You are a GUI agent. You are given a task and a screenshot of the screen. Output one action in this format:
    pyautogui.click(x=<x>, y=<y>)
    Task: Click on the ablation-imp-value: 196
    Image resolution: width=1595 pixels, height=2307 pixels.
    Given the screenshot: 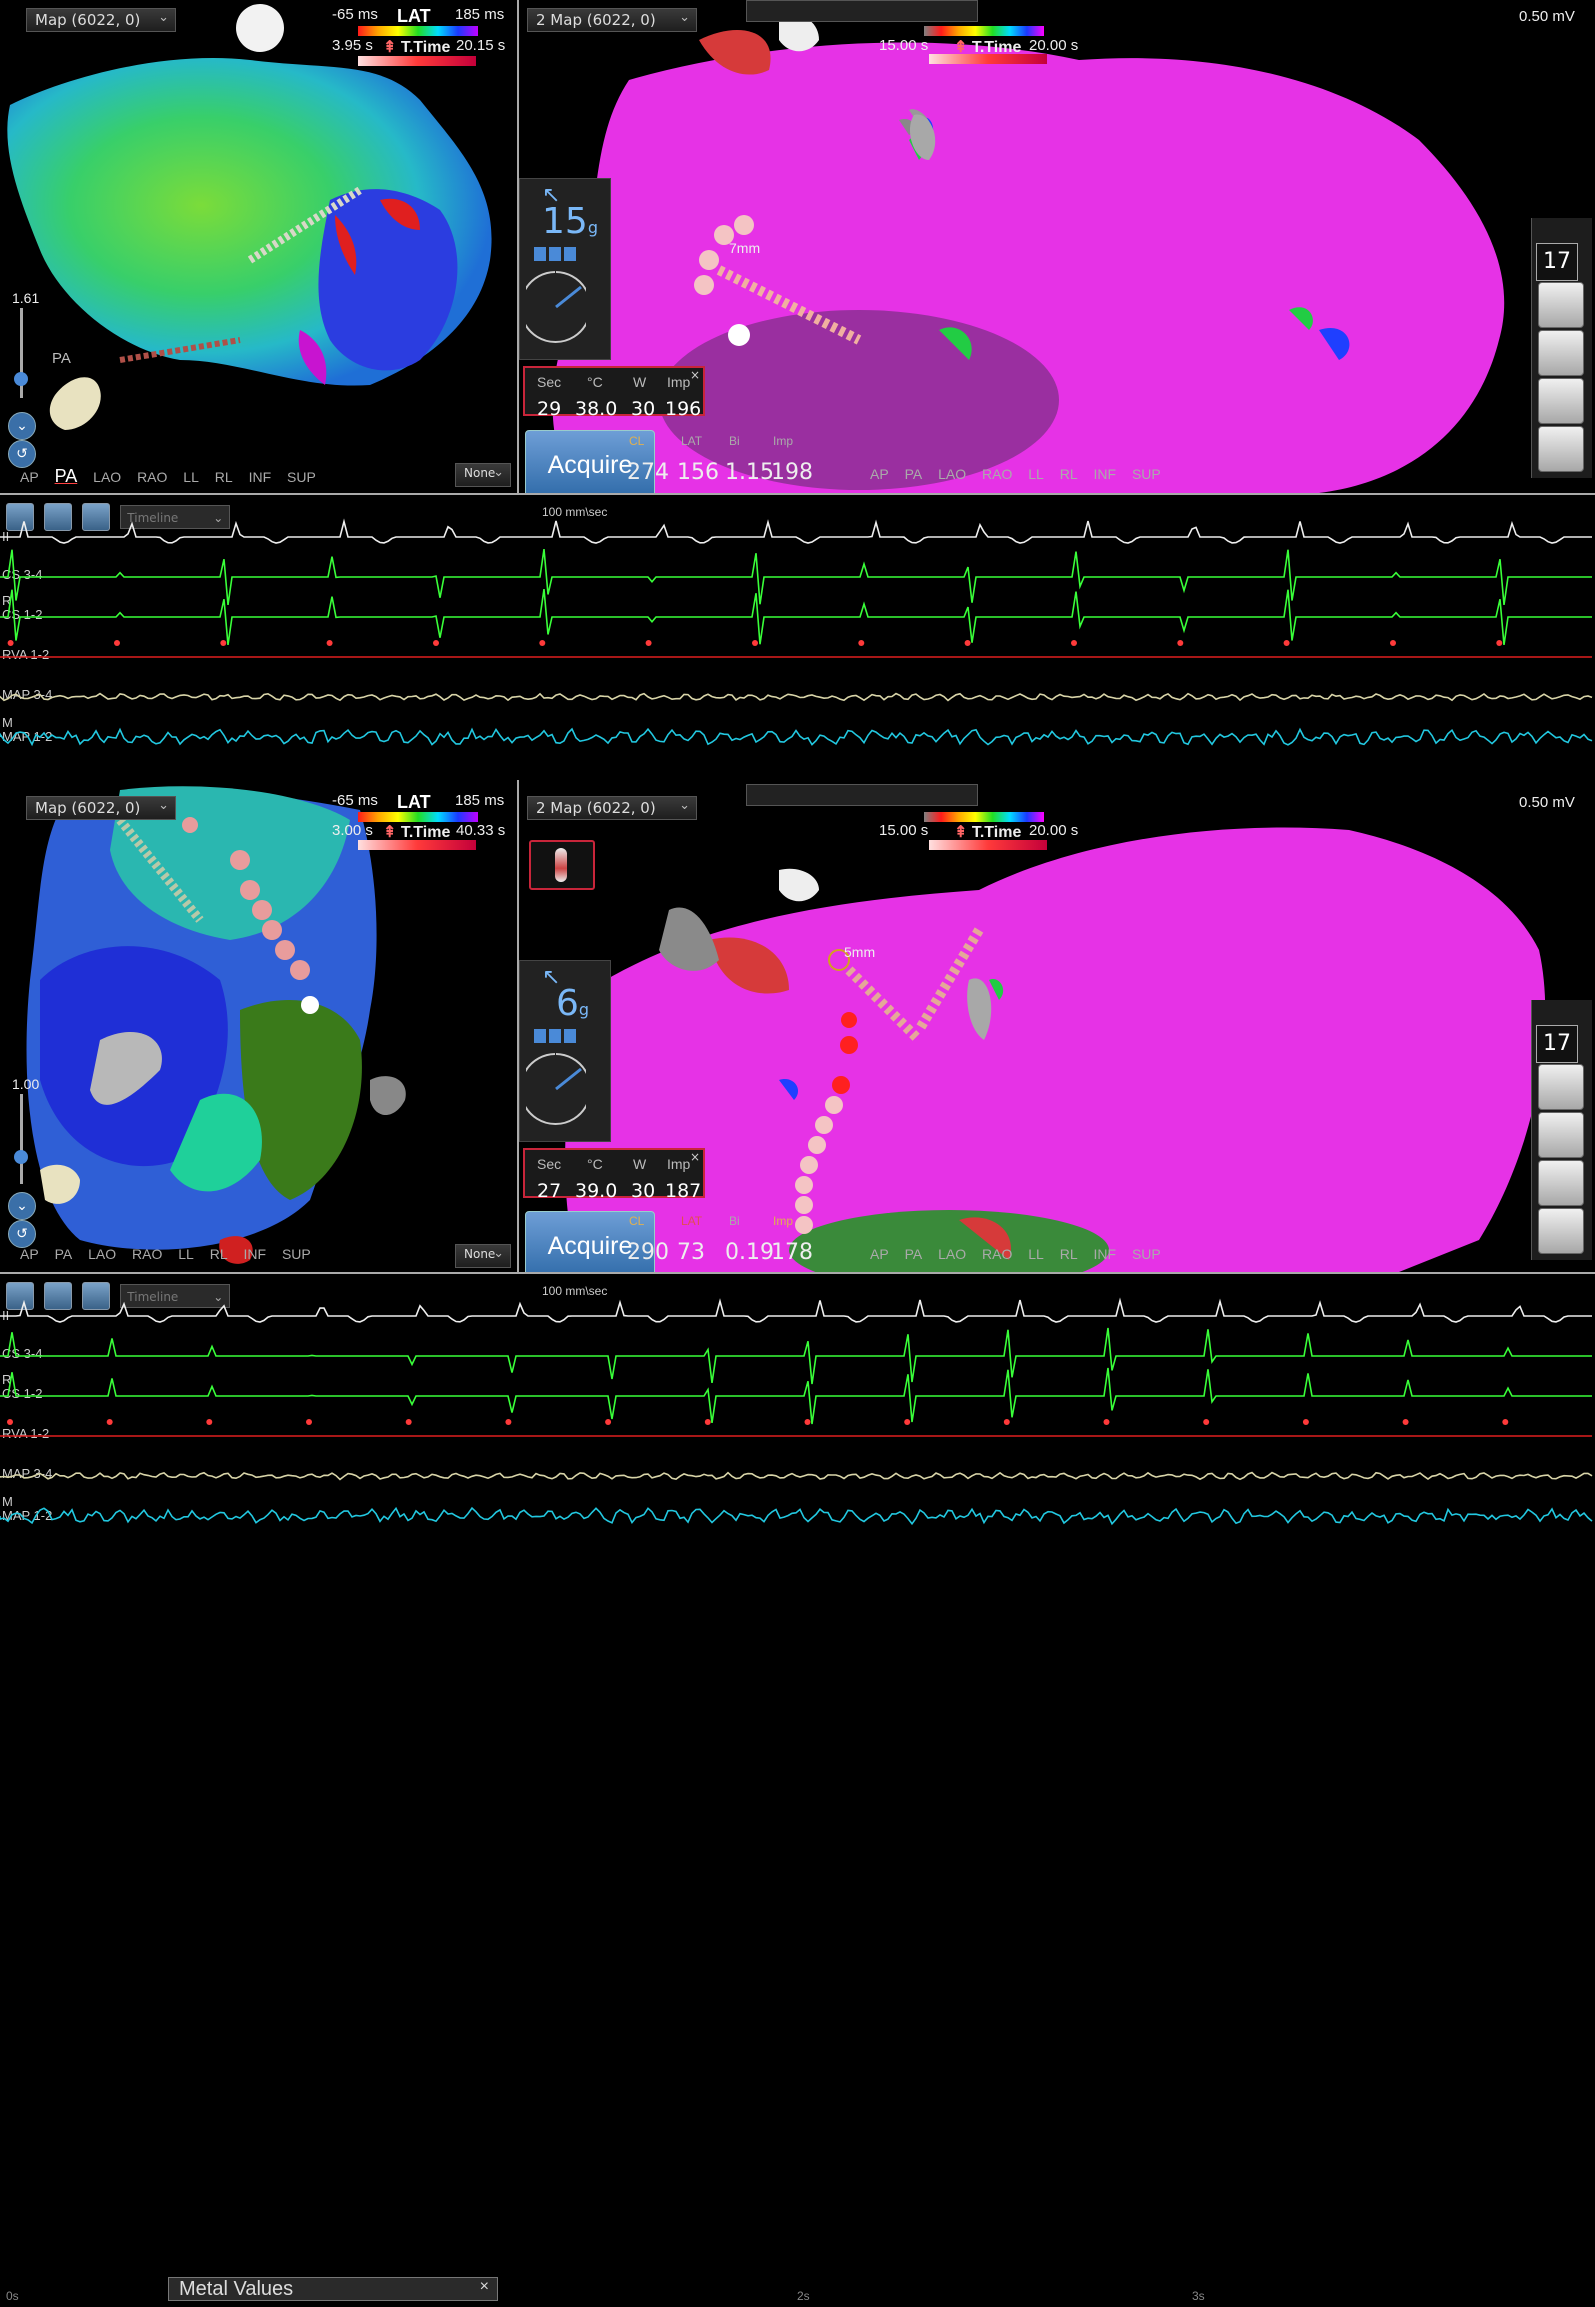 What is the action you would take?
    pyautogui.click(x=683, y=409)
    